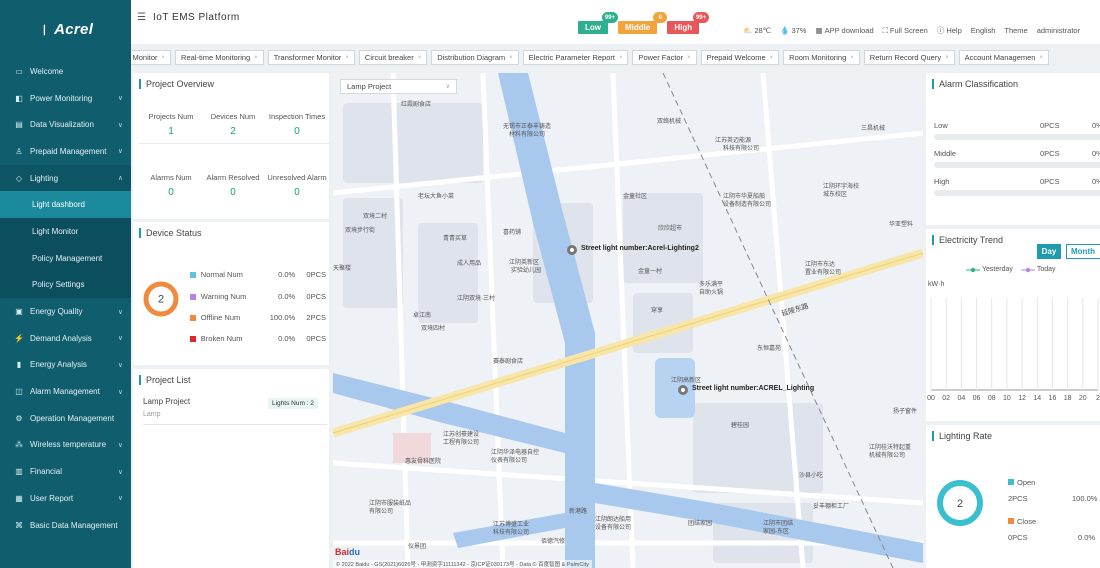 The width and height of the screenshot is (1100, 568). I want to click on sidebar-item-prepaid-management: ♙ Prepaid Management ∨, so click(65, 151).